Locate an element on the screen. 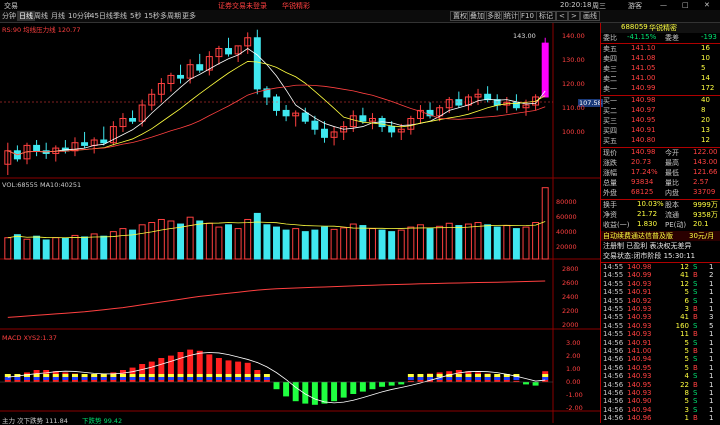 The image size is (720, 425). period-more: 更多 is located at coordinates (189, 16).